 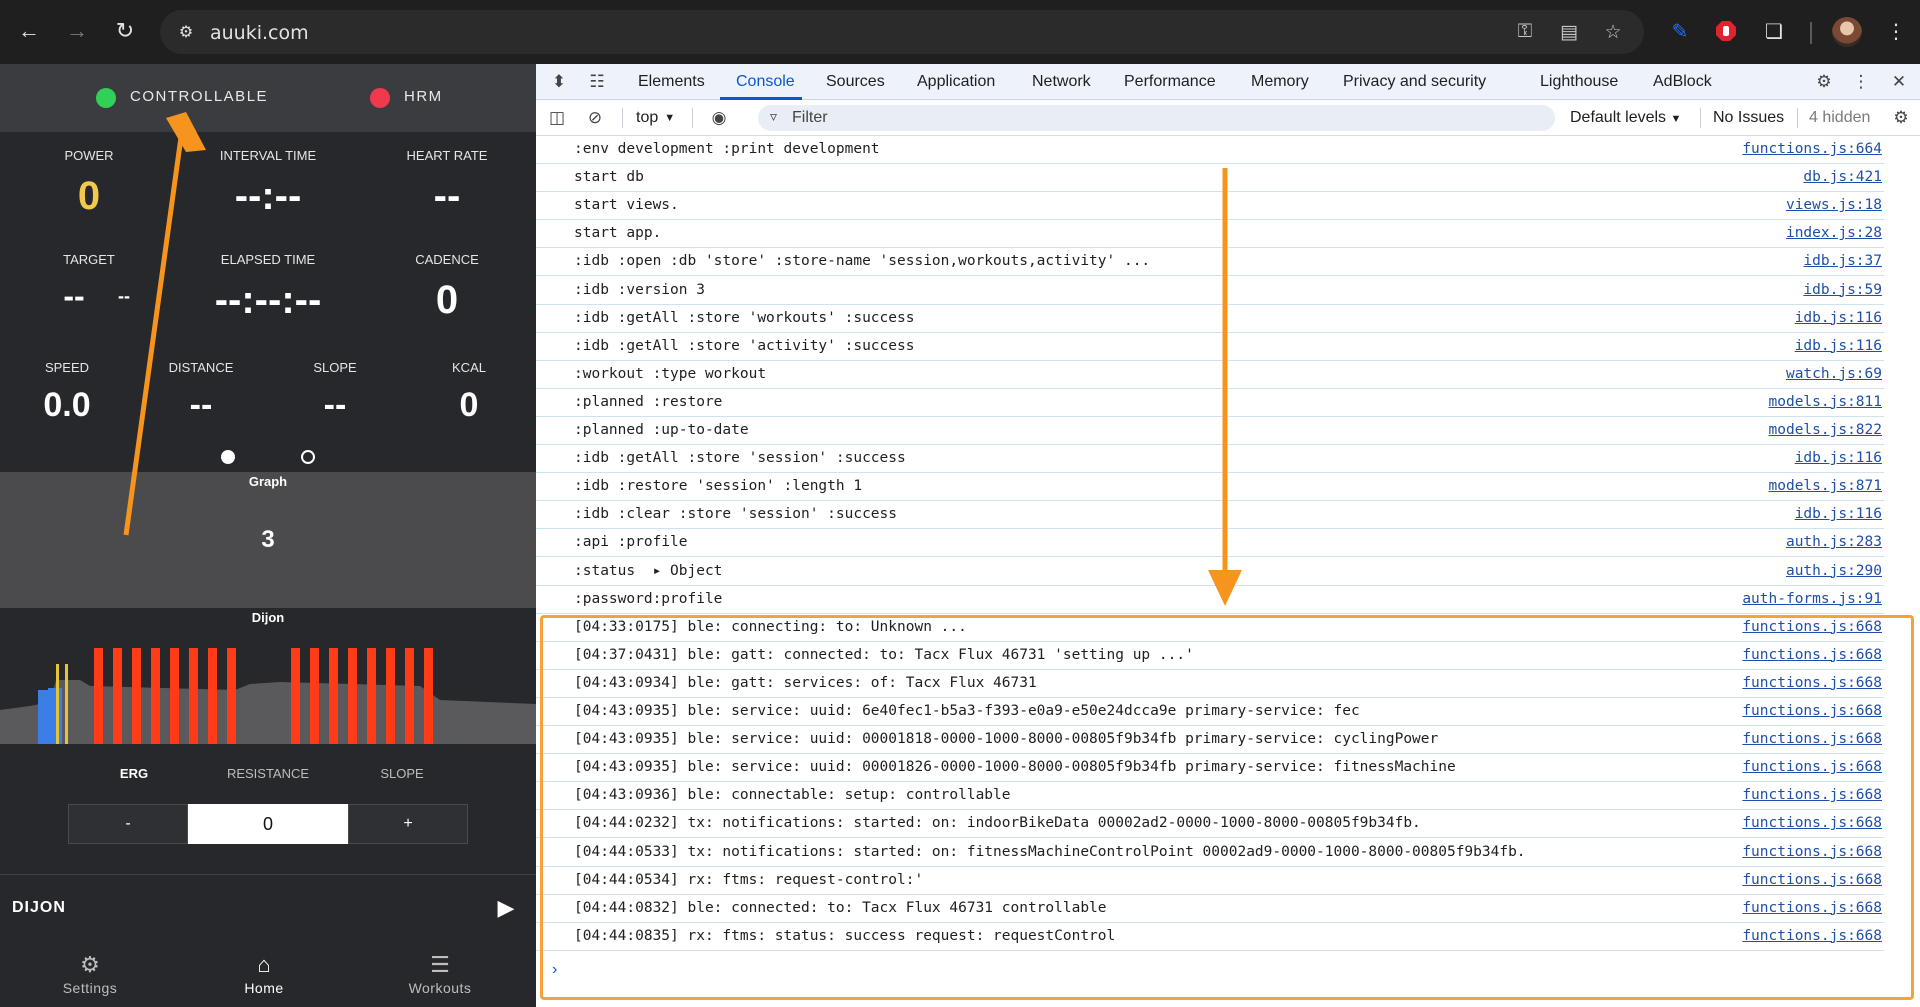 I want to click on arrow-to-controllable, so click(x=154, y=332).